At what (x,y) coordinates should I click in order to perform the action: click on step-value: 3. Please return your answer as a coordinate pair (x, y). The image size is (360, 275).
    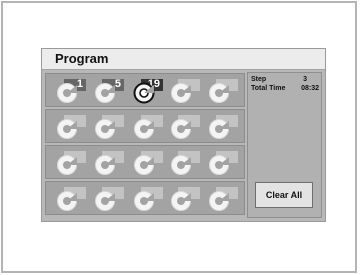
    Looking at the image, I should click on (305, 79).